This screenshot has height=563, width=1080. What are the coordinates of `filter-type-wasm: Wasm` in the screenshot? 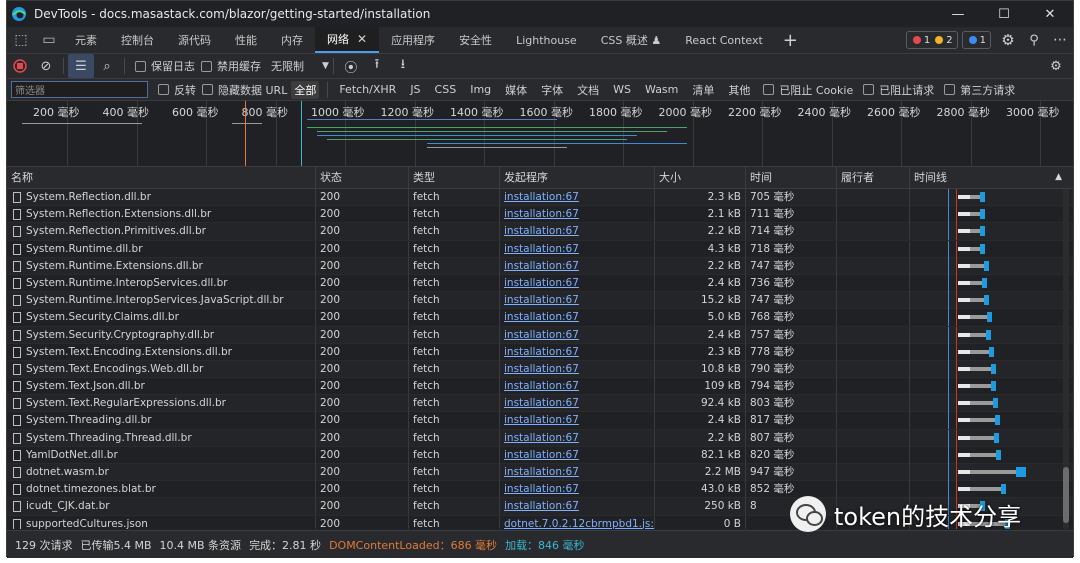 It's located at (661, 89).